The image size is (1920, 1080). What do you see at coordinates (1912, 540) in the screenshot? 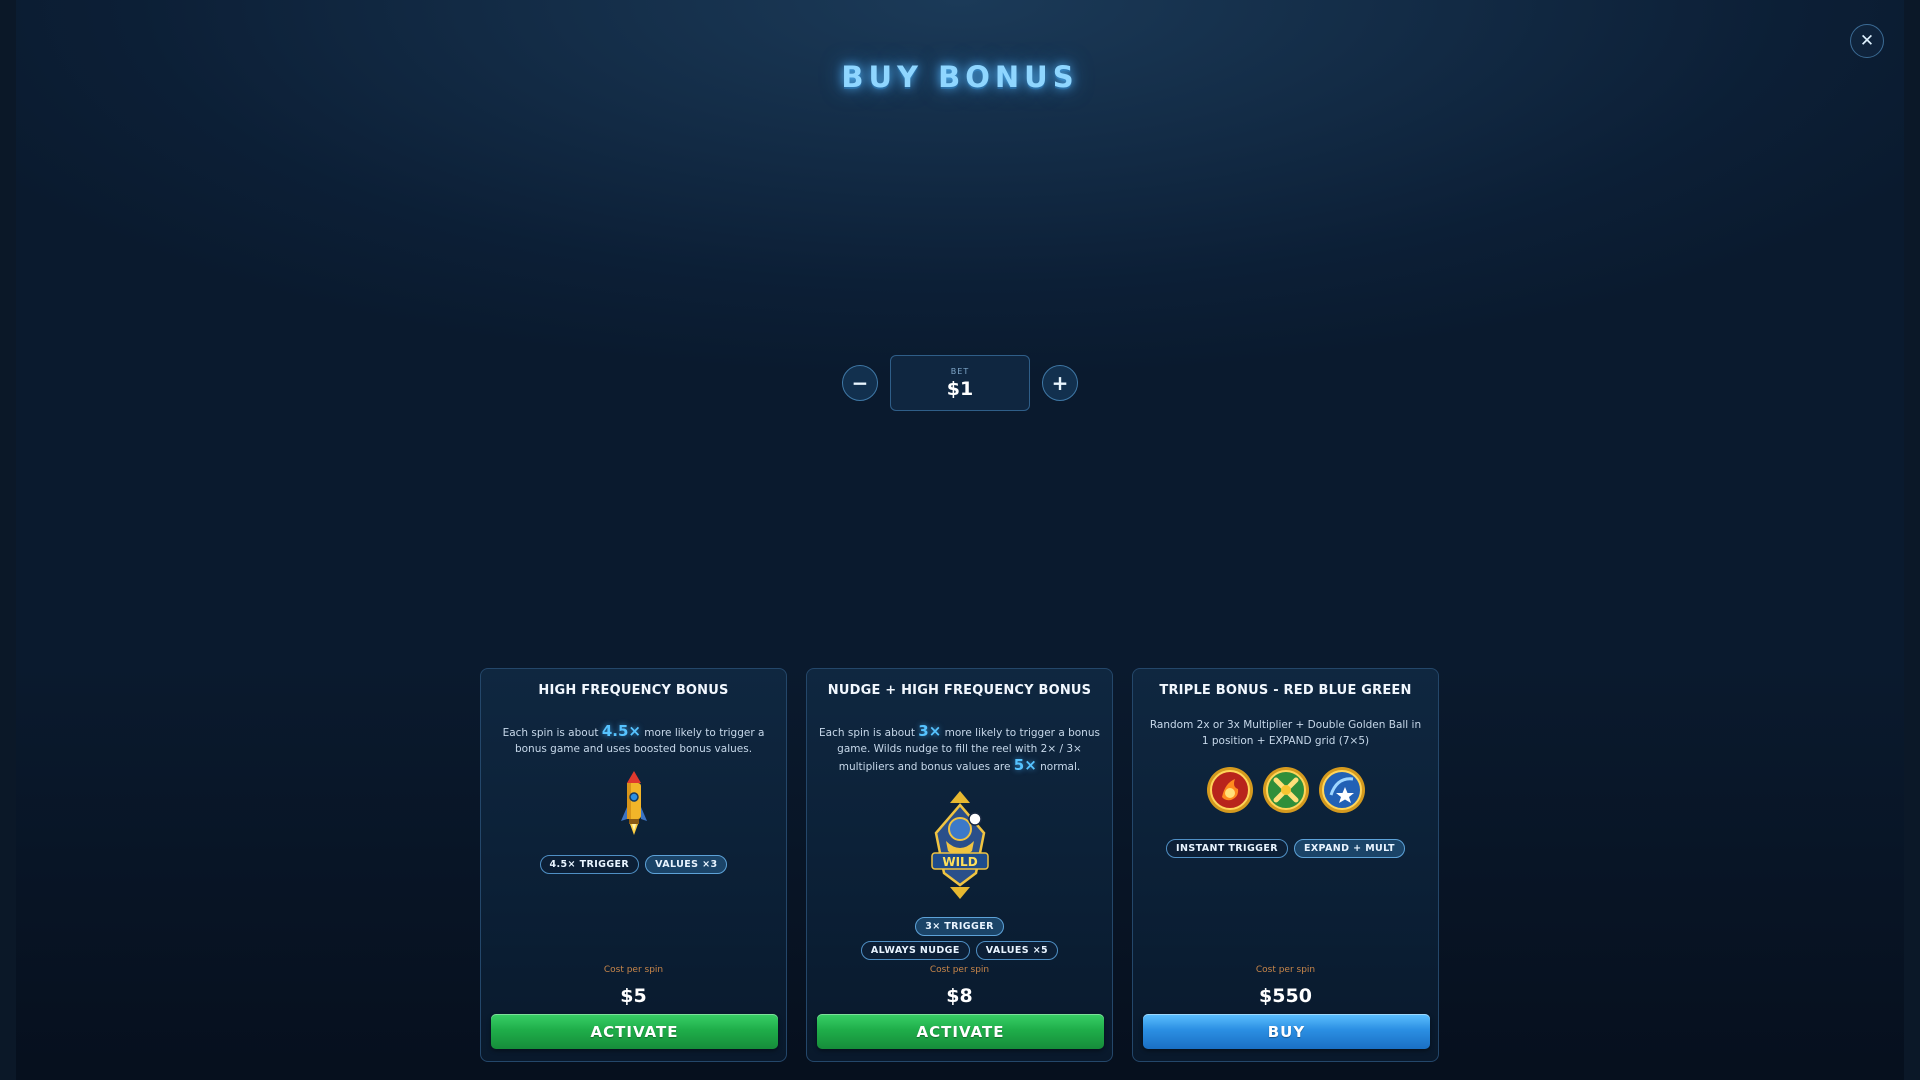
I see `right-edge` at bounding box center [1912, 540].